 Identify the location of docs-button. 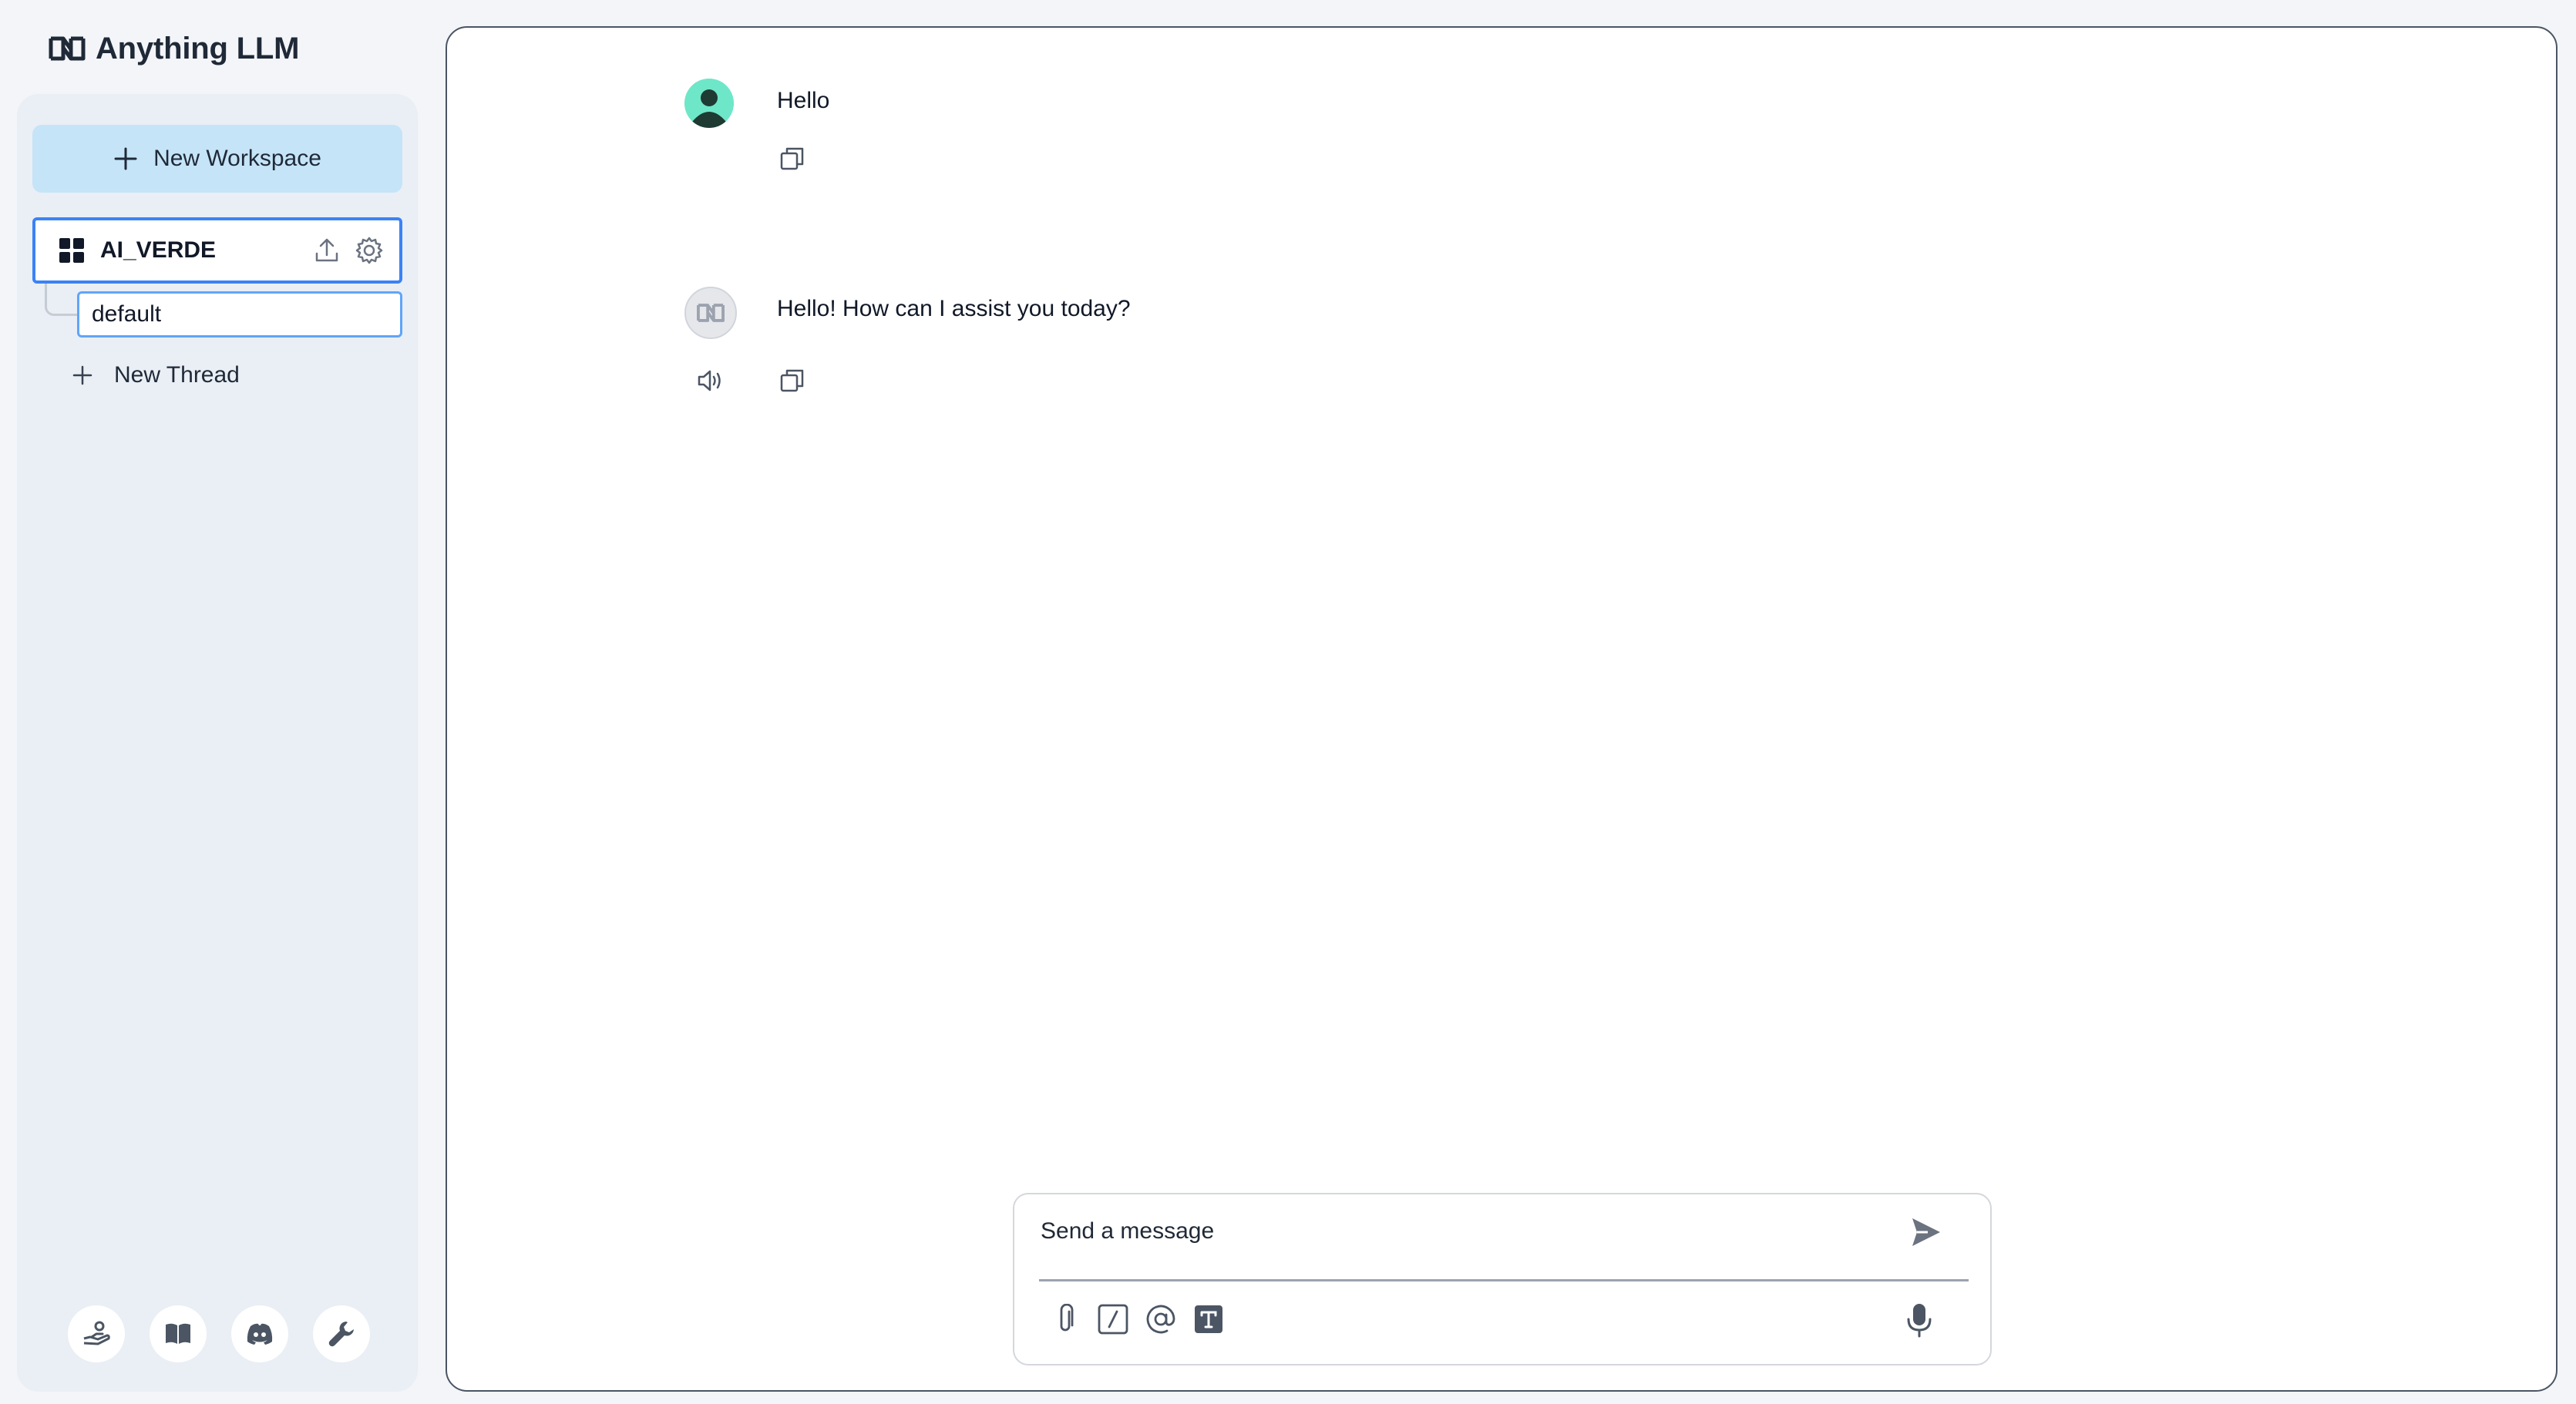
(178, 1333).